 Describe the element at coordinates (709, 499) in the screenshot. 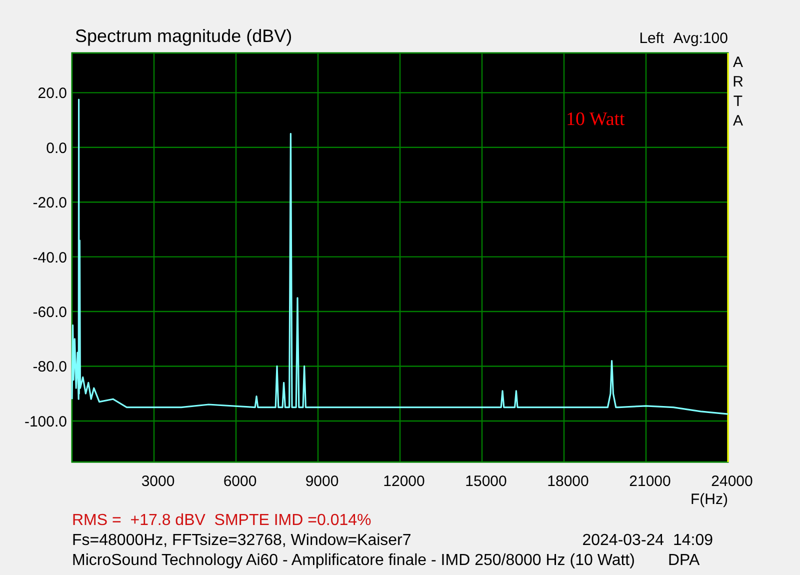

I see `x-axis-title: F(Hz)` at that location.